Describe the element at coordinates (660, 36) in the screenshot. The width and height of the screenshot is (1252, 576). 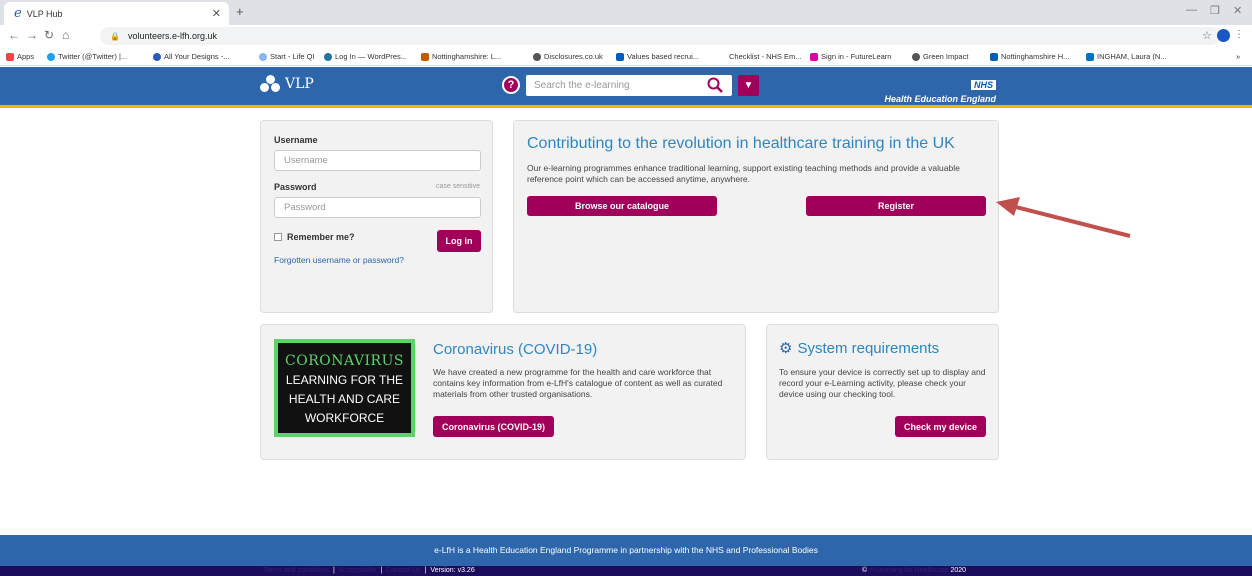
I see `url-field: 🔒 volunteers.e-lfh.org.uk` at that location.